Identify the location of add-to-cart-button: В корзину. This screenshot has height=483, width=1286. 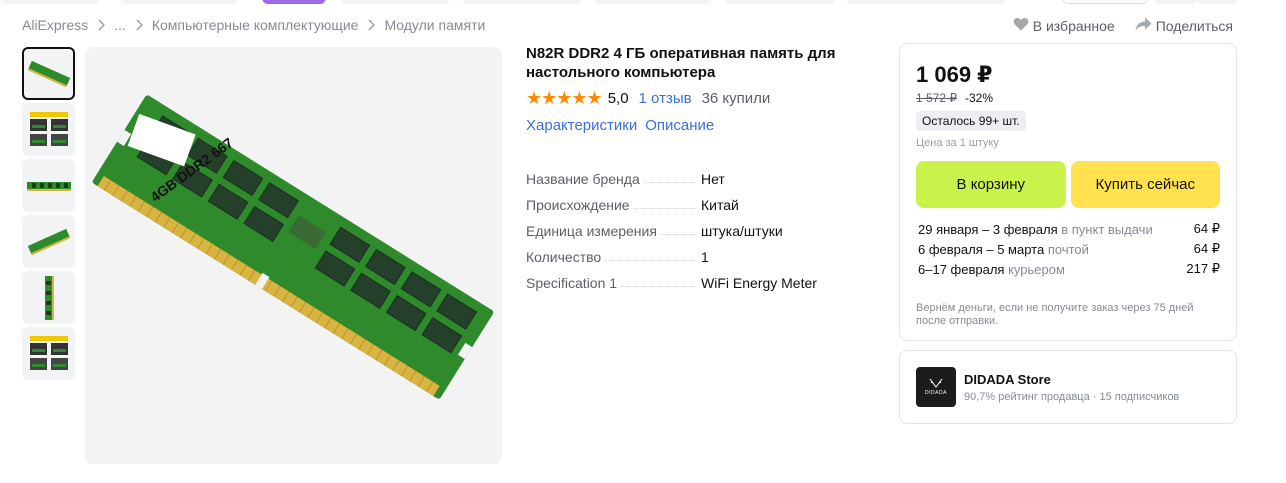
(991, 184).